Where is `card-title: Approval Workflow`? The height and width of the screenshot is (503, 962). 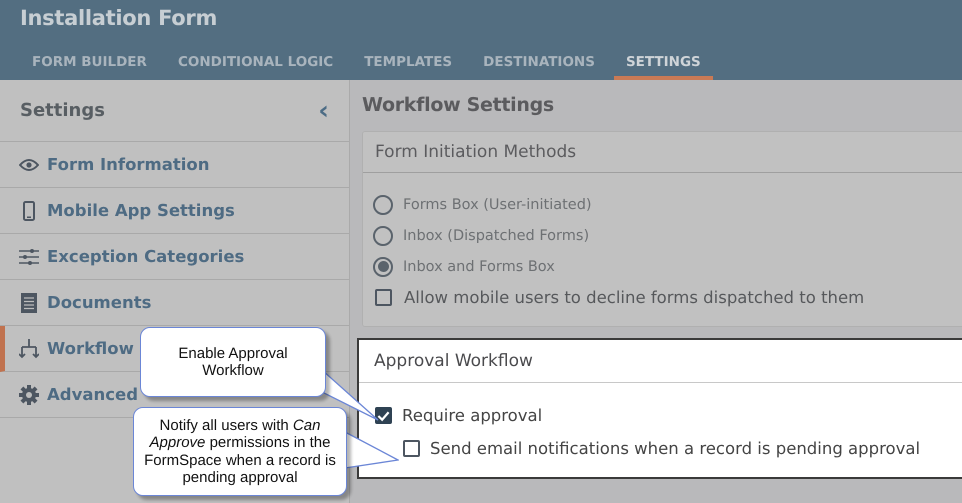
card-title: Approval Workflow is located at coordinates (660, 361).